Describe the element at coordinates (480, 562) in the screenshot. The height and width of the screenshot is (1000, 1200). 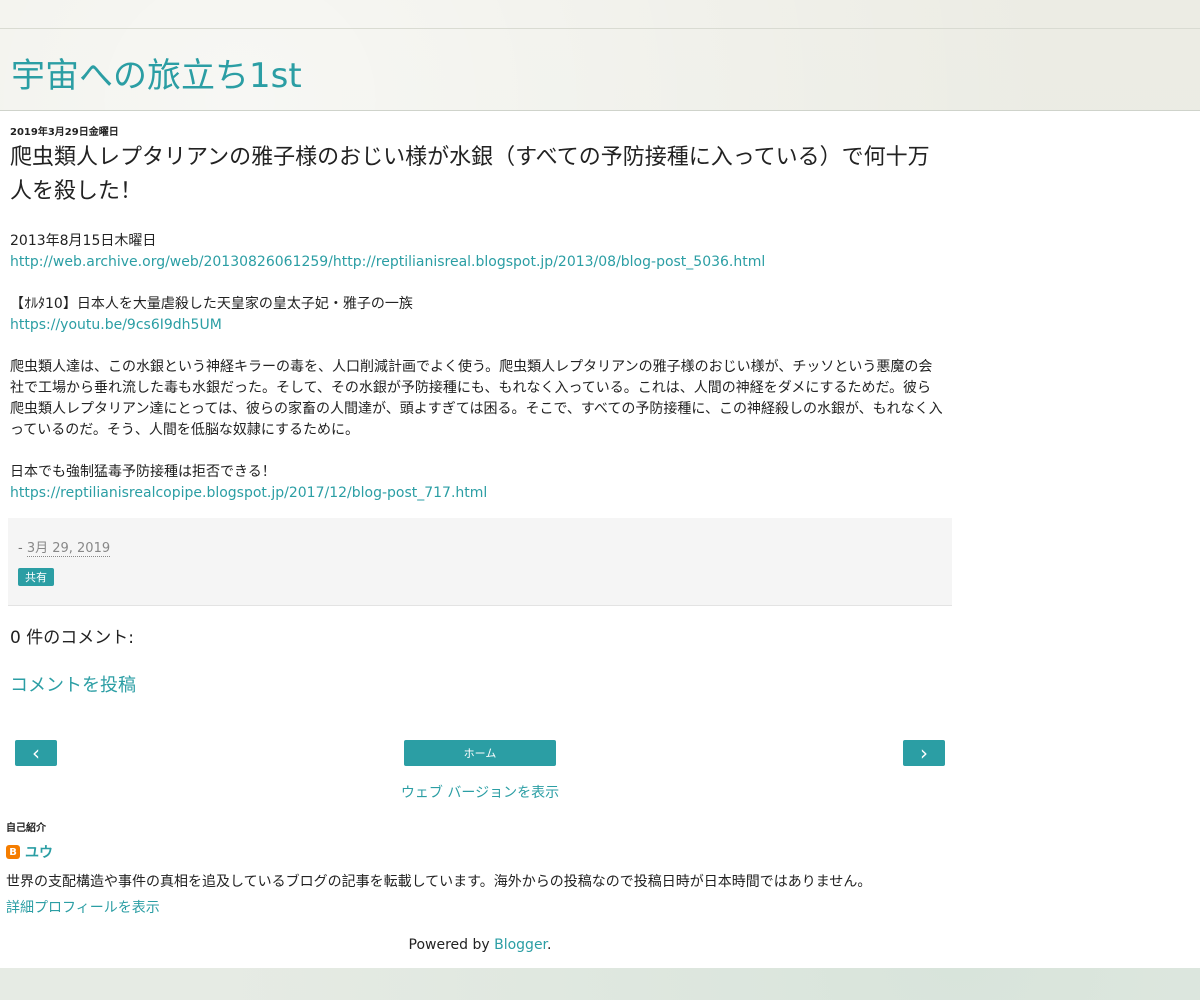
I see `post-footer: - 3月 29, 2019 共有` at that location.